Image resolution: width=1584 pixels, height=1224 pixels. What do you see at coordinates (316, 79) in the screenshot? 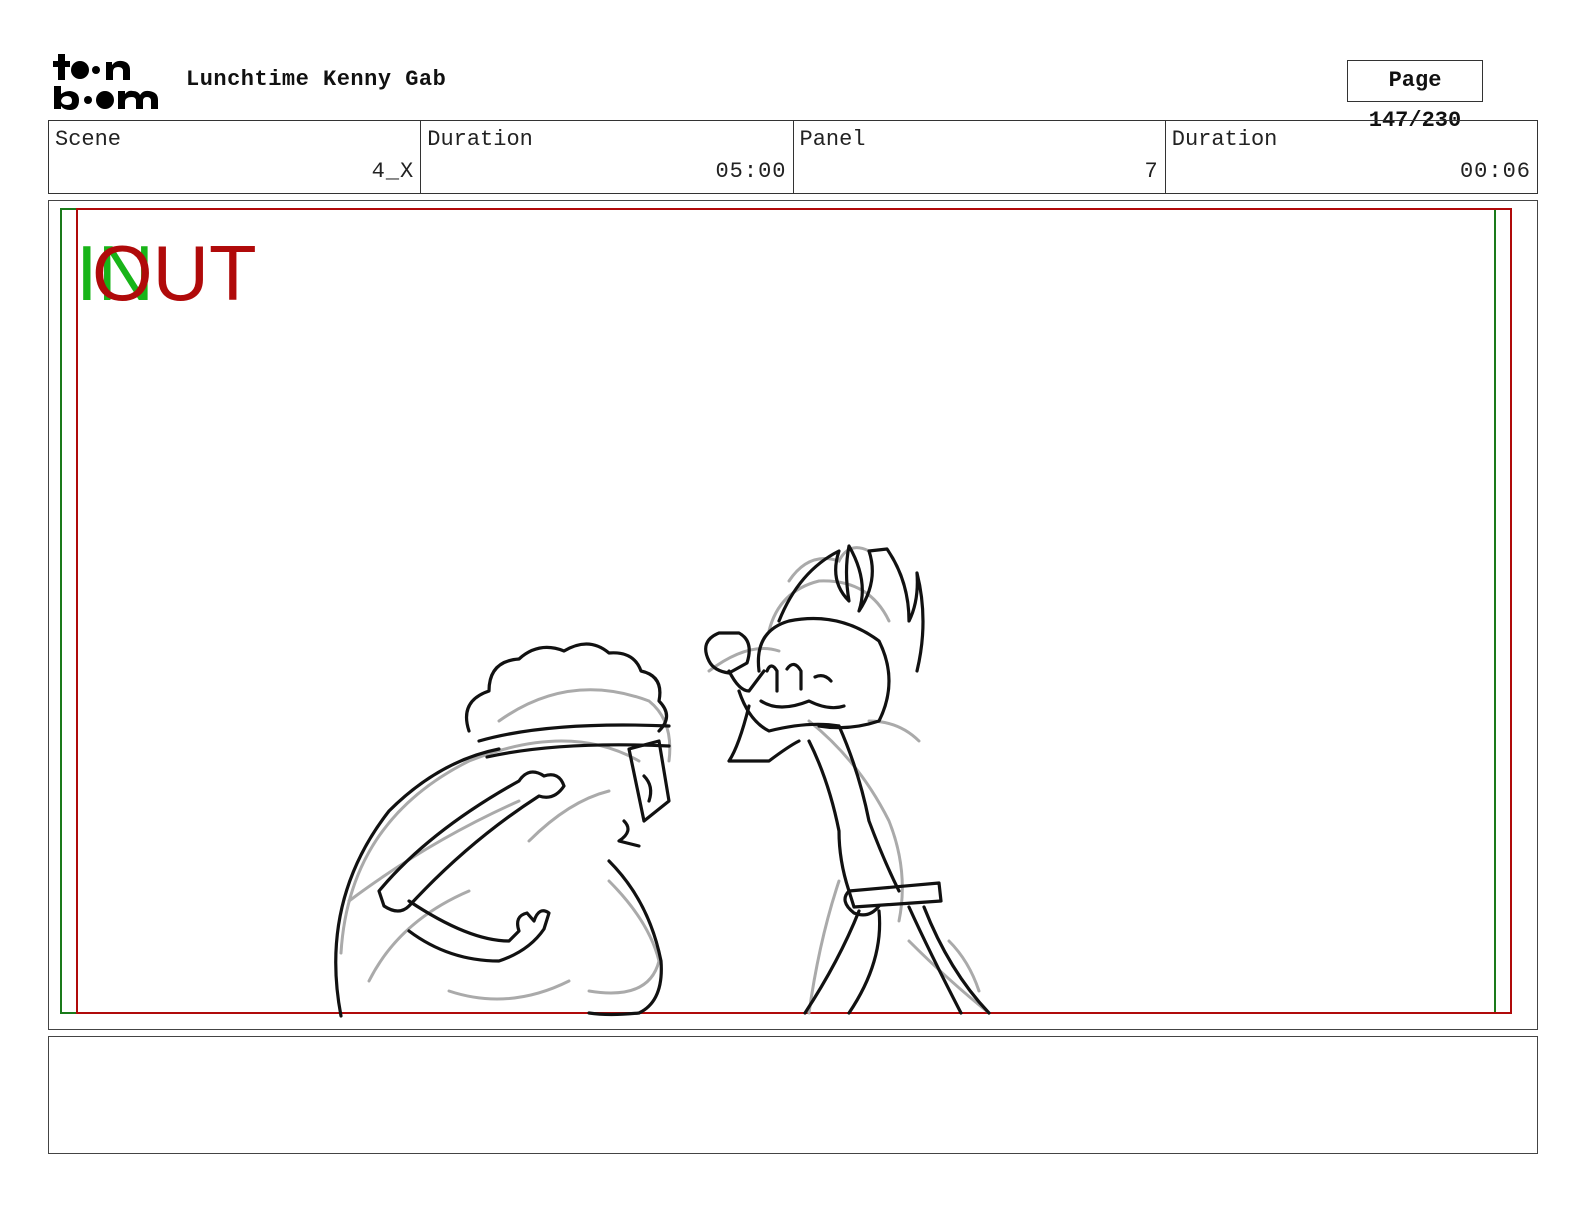
I see `document-title: Lunchtime Kenny Gab` at bounding box center [316, 79].